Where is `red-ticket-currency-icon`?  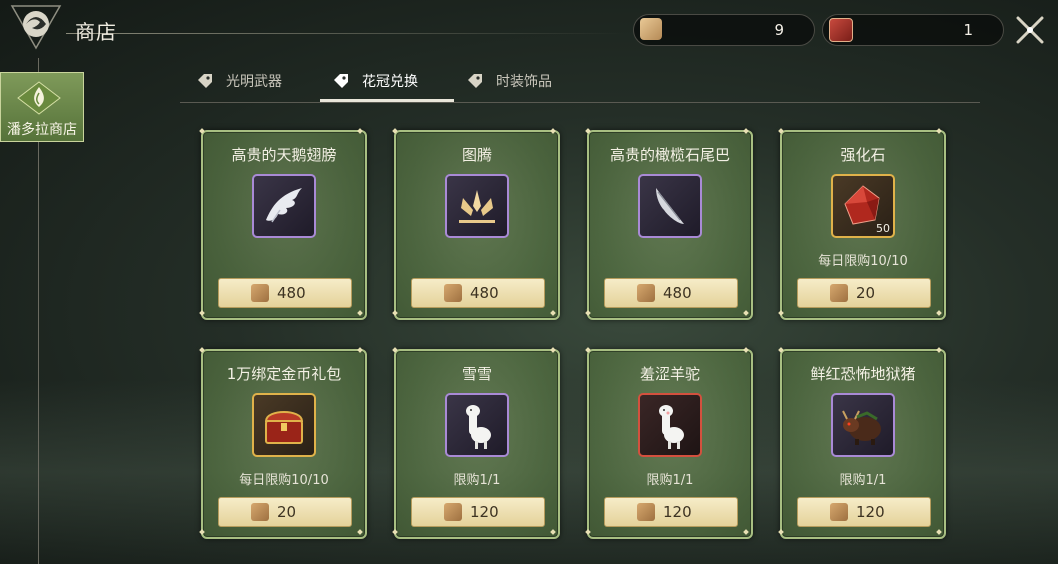
red-ticket-currency-icon is located at coordinates (841, 30).